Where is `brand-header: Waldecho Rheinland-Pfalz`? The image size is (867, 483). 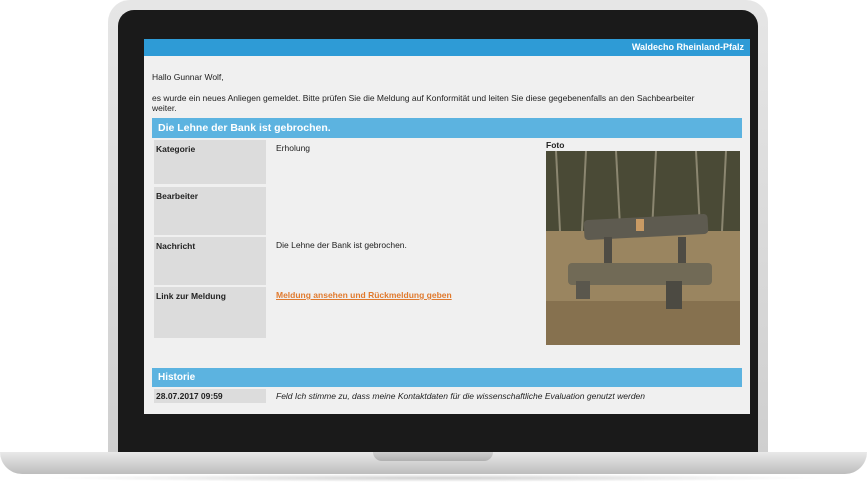 brand-header: Waldecho Rheinland-Pfalz is located at coordinates (447, 47).